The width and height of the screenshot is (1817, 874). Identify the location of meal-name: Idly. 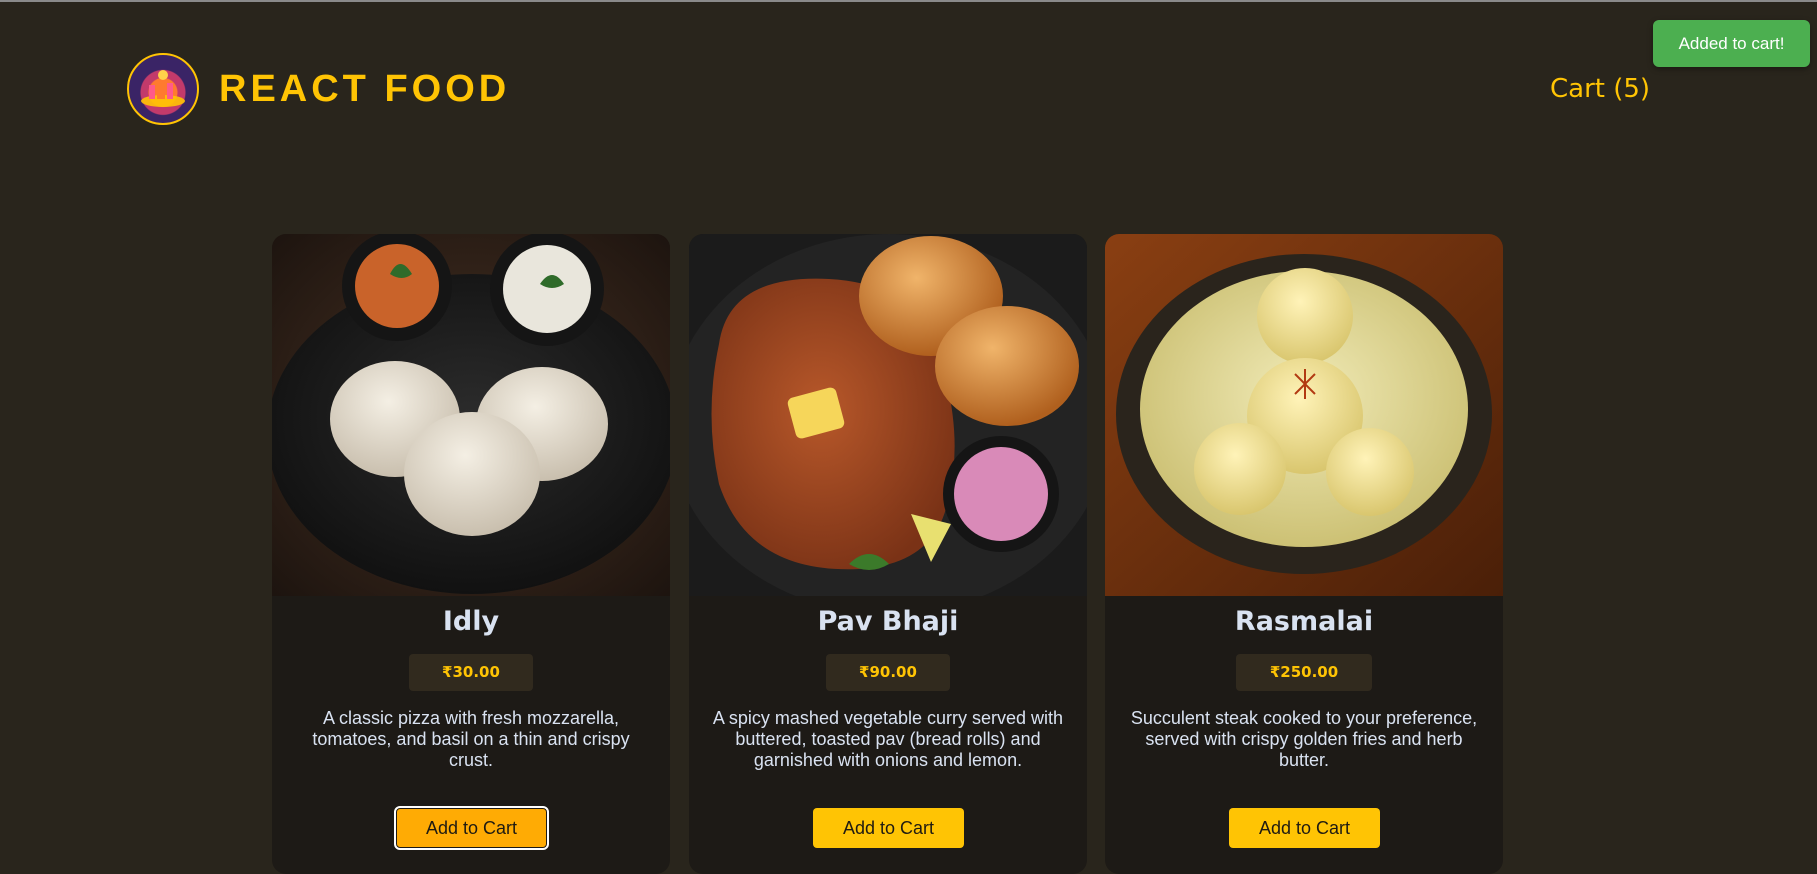
(471, 621).